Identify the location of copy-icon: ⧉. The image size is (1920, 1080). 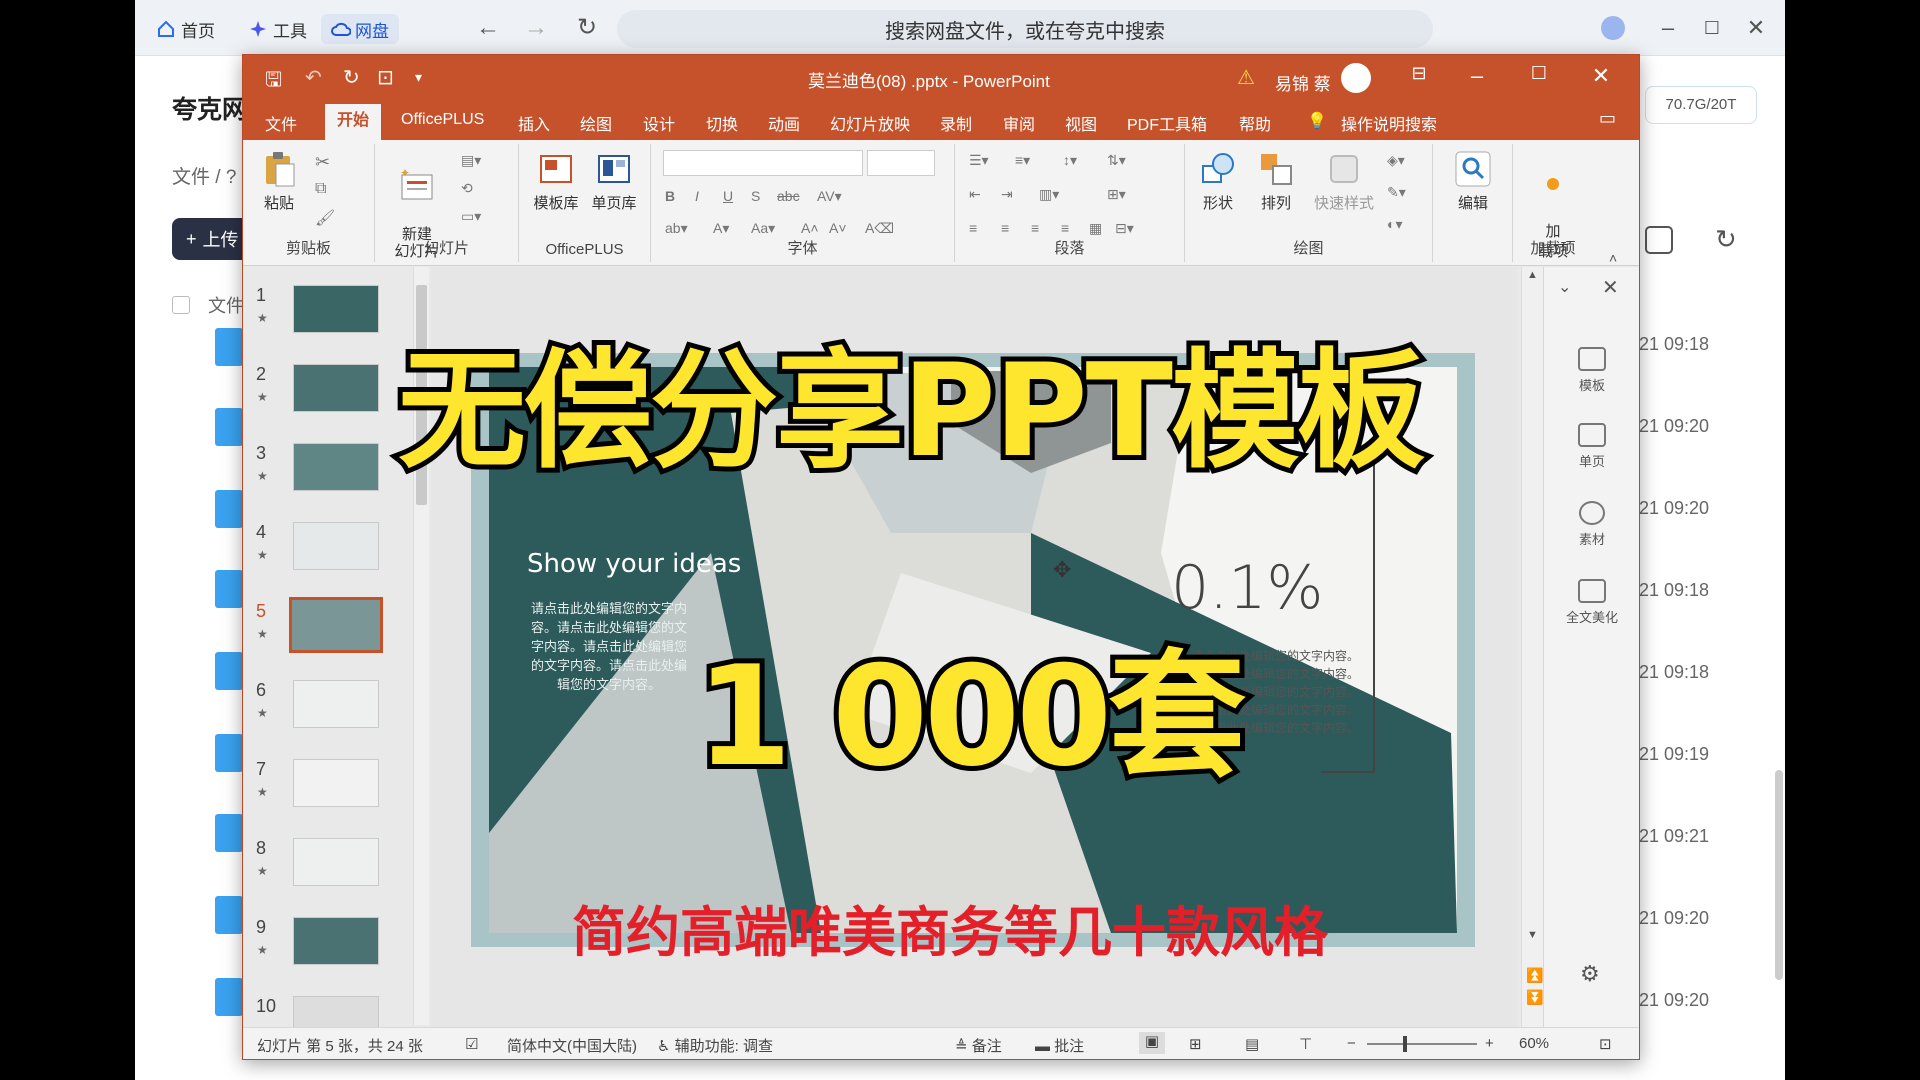
(320, 189).